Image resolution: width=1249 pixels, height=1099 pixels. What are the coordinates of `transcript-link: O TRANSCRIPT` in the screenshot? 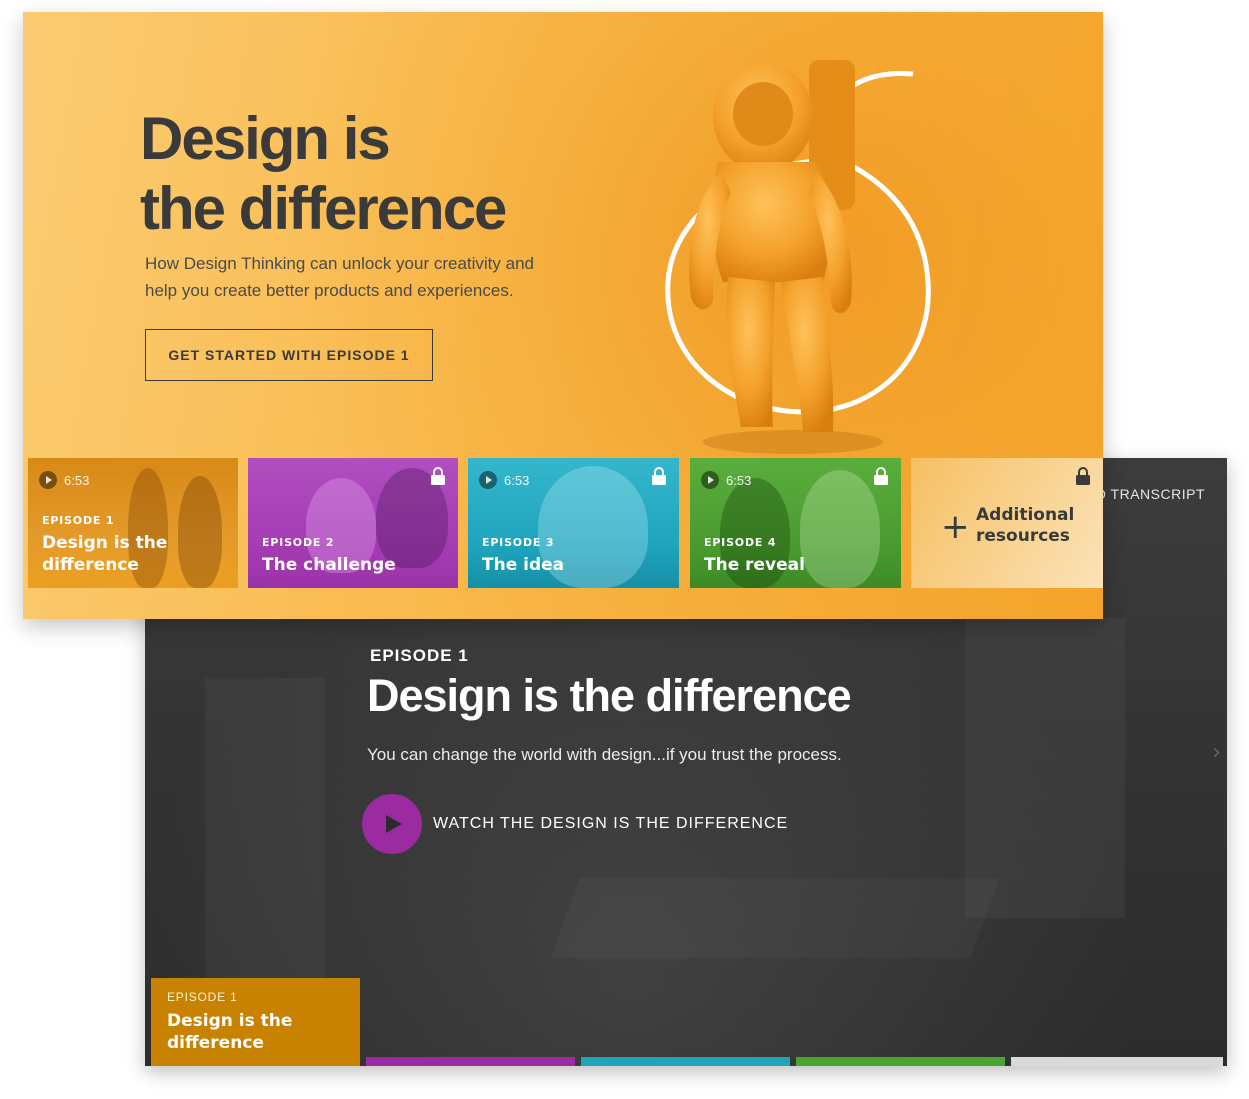 It's located at (1150, 494).